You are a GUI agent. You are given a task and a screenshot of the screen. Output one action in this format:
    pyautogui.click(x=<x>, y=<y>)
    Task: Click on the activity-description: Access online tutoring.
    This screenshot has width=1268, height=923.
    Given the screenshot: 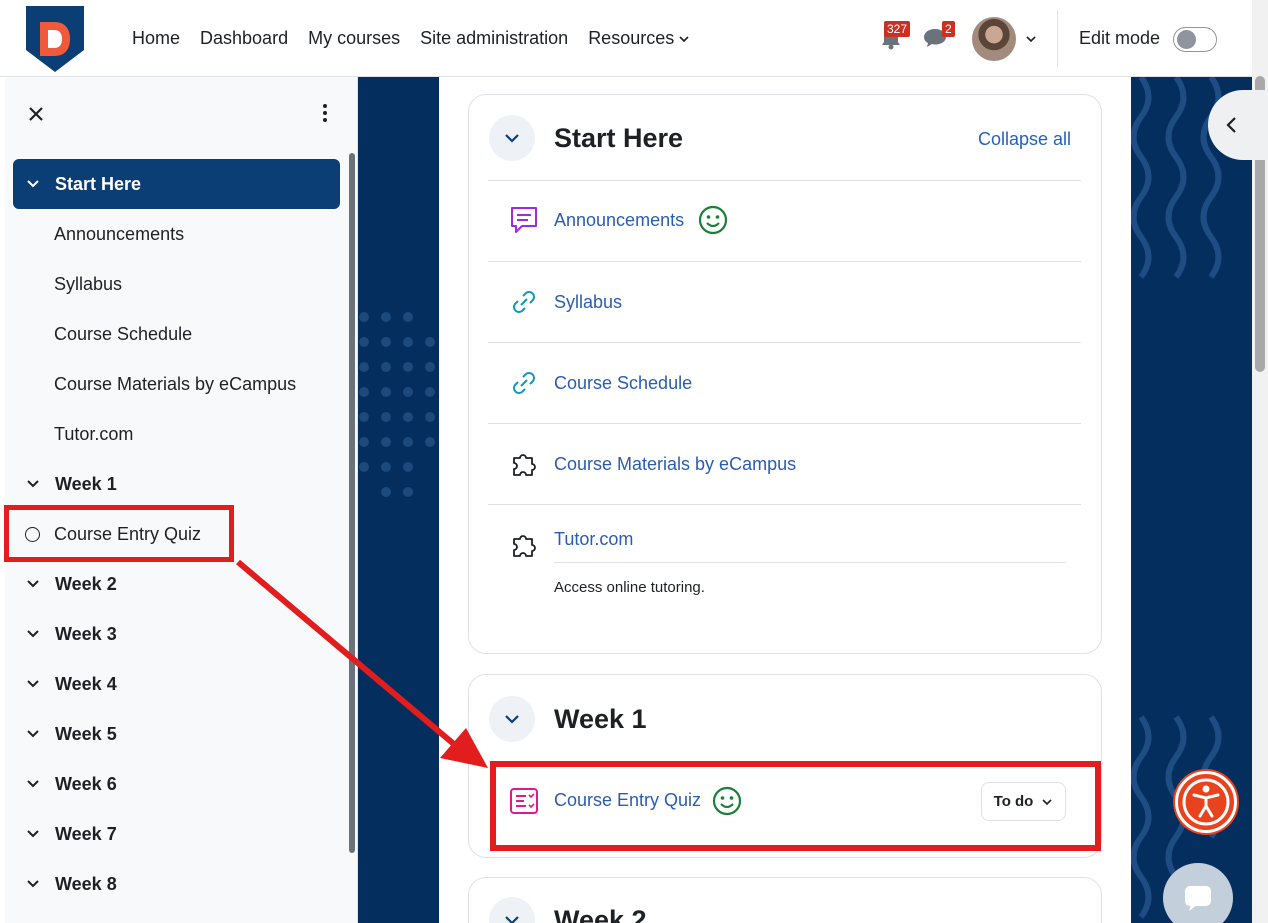 What is the action you would take?
    pyautogui.click(x=629, y=587)
    